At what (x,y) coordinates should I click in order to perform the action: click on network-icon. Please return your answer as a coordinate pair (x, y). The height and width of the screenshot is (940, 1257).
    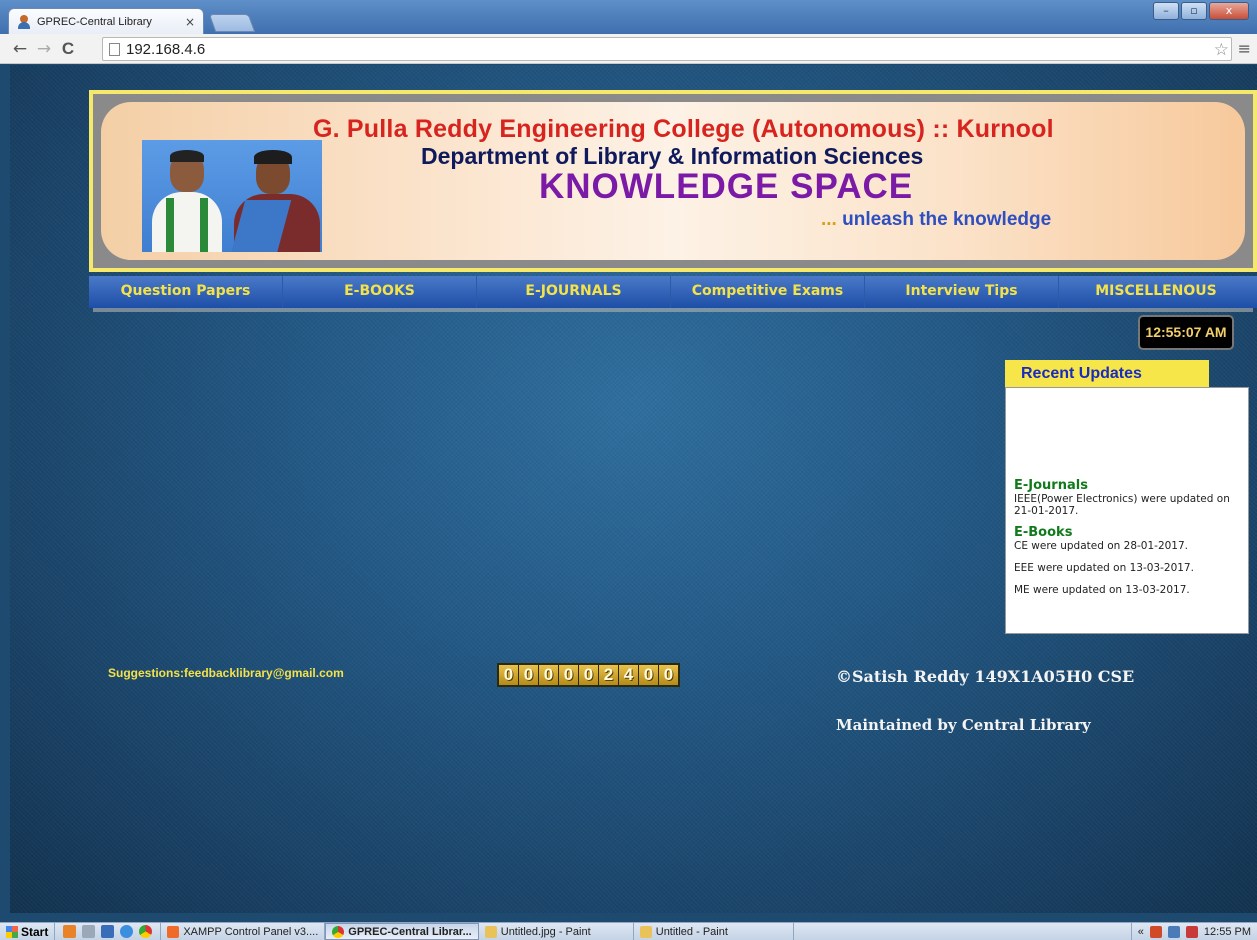
    Looking at the image, I should click on (1173, 931).